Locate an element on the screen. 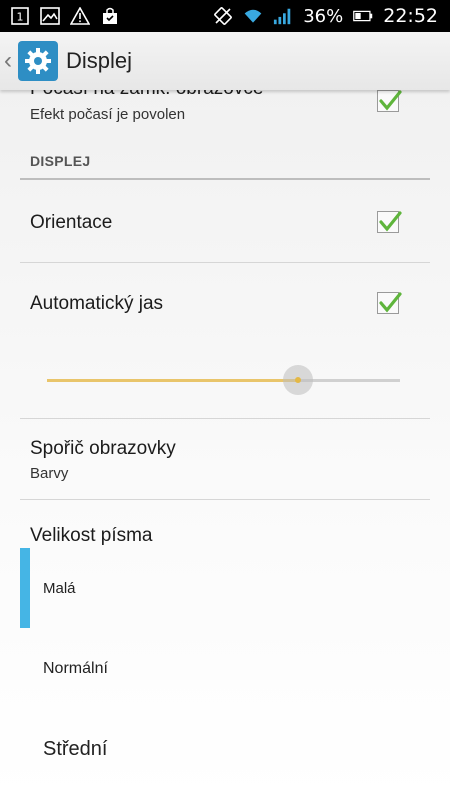 The height and width of the screenshot is (800, 450). font-size-title: Velikost písma is located at coordinates (91, 535).